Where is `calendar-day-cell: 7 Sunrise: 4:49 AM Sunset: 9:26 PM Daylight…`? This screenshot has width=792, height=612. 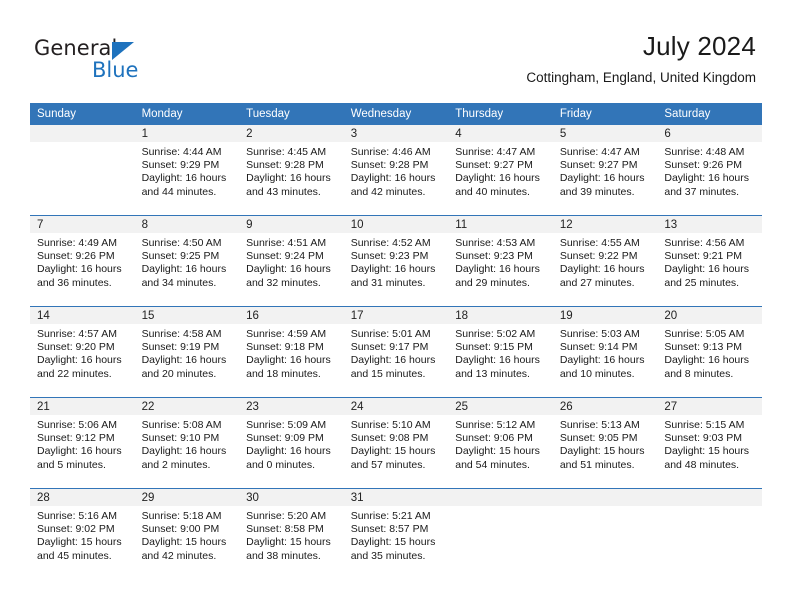
calendar-day-cell: 7 Sunrise: 4:49 AM Sunset: 9:26 PM Daylight… is located at coordinates (82, 261).